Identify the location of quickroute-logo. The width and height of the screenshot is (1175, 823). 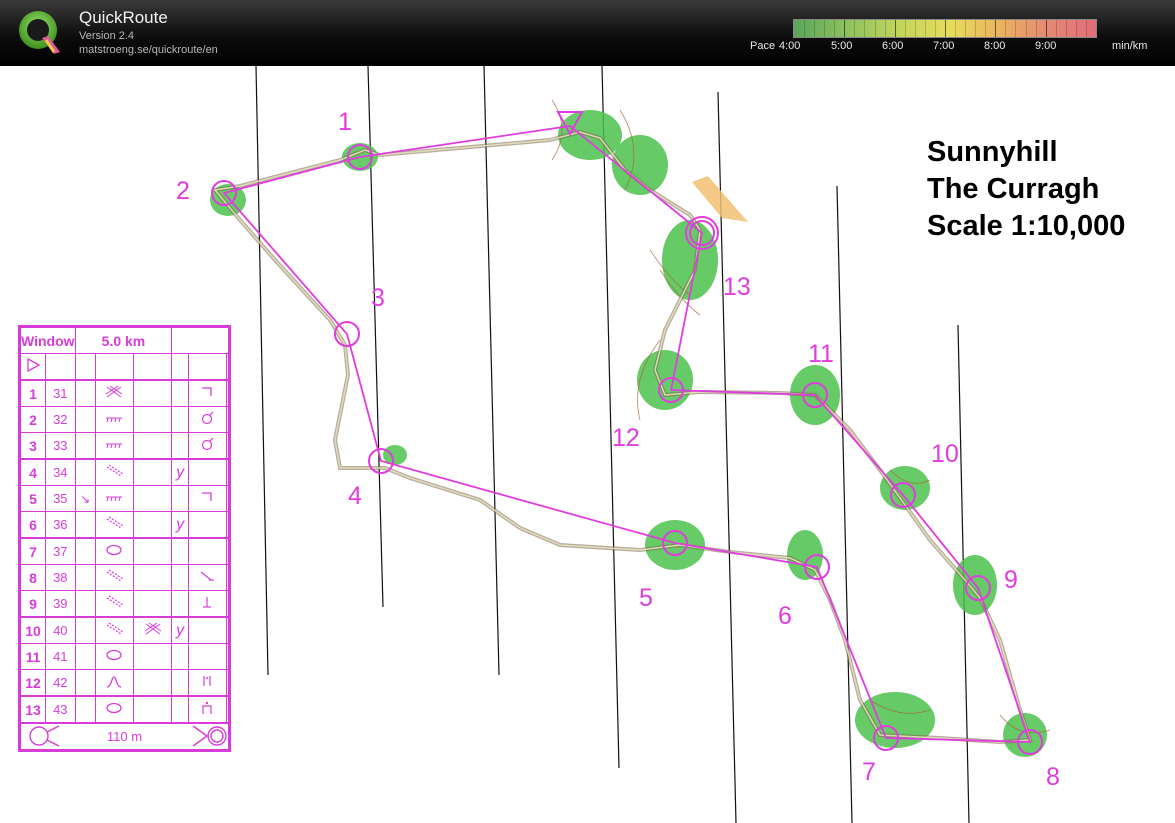
(39, 32).